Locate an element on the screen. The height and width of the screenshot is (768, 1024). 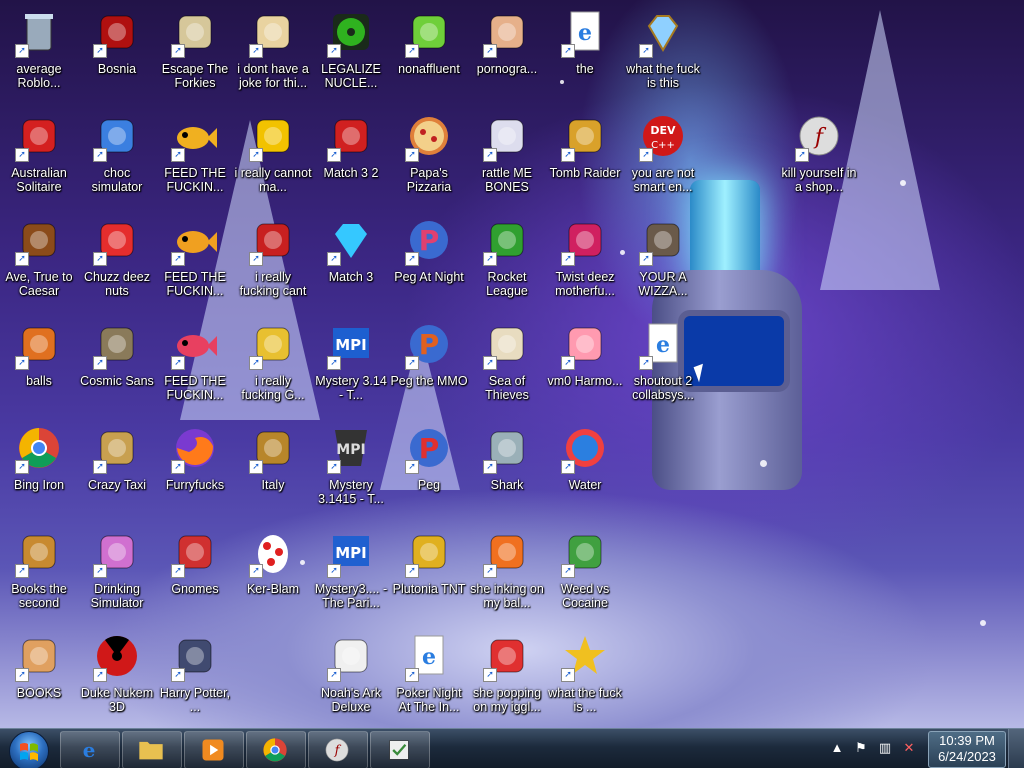
desktop-shortcut: ➚ Cosmic Sans is located at coordinates (117, 368).